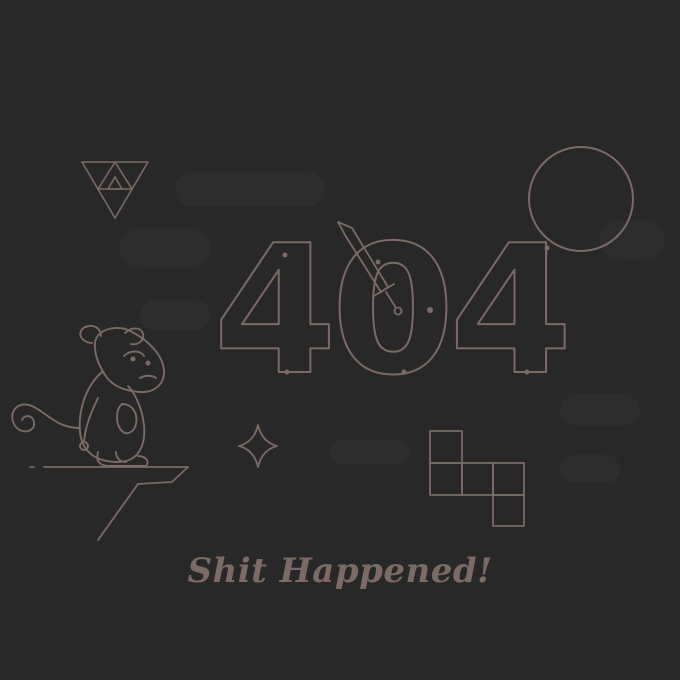  I want to click on sparkle-icon, so click(258, 446).